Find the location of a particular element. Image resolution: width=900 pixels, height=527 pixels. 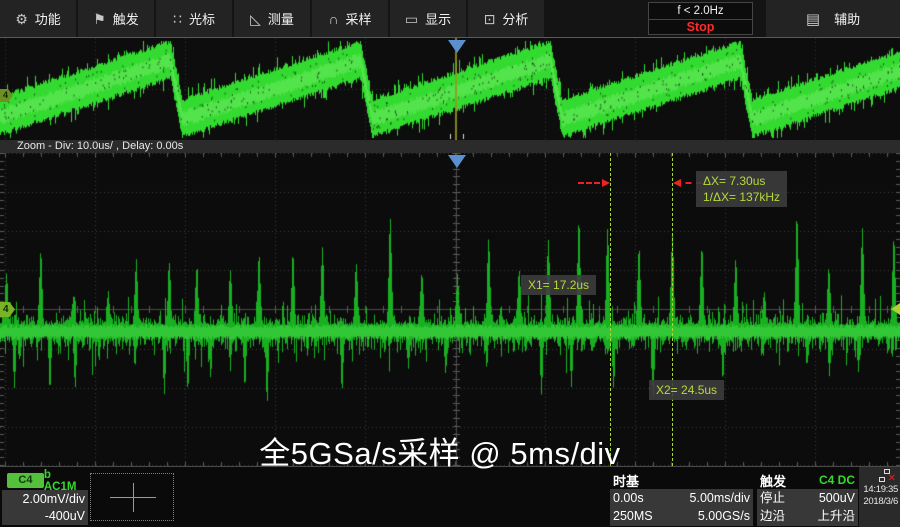

menu-item-trigger: ⚑ 触发 is located at coordinates (116, 18).